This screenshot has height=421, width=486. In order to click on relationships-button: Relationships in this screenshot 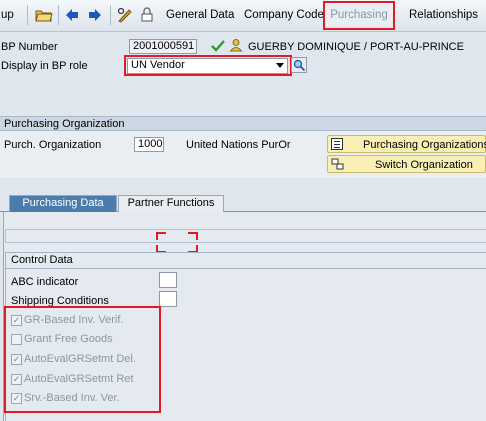, I will do `click(443, 15)`.